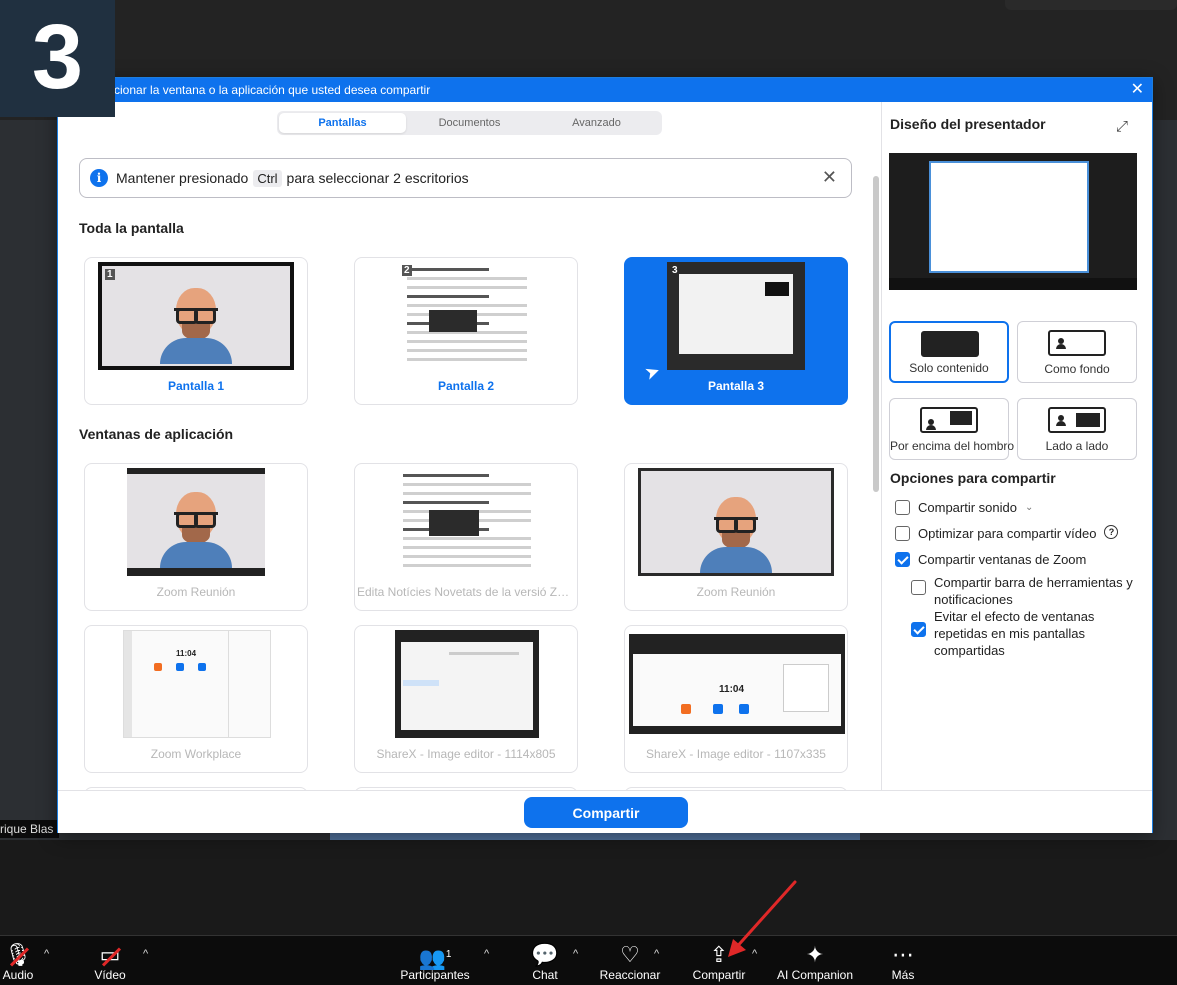 This screenshot has width=1177, height=985. Describe the element at coordinates (815, 975) in the screenshot. I see `ai-label: AI Companion` at that location.